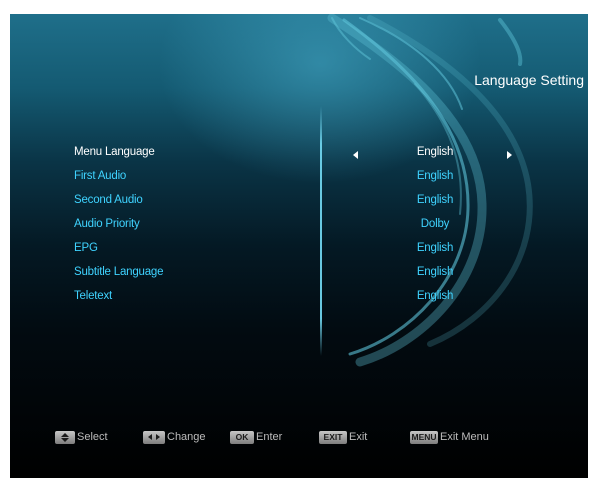 This screenshot has width=590, height=478. What do you see at coordinates (299, 154) in the screenshot?
I see `menu-row-menu-language: Menu Language English` at bounding box center [299, 154].